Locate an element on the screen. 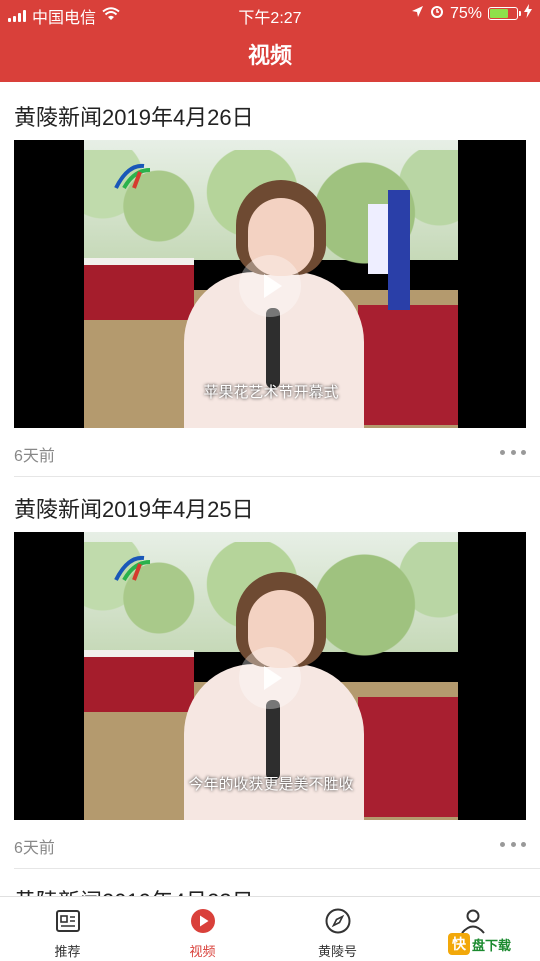 This screenshot has width=540, height=961. tab-huangling-account: 黄陵号 is located at coordinates (337, 929).